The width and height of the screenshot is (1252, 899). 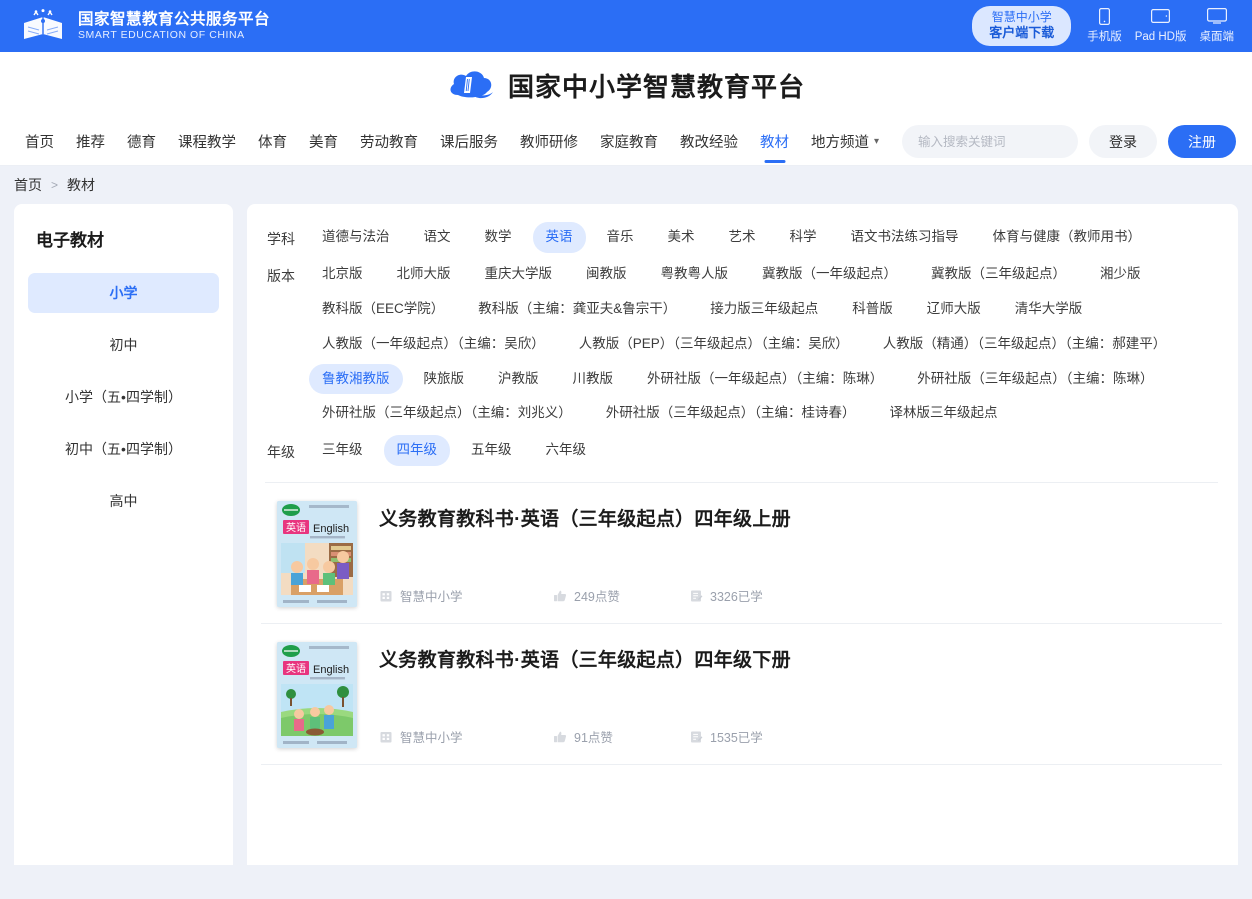 What do you see at coordinates (519, 274) in the screenshot?
I see `version-option: 重庆大学版` at bounding box center [519, 274].